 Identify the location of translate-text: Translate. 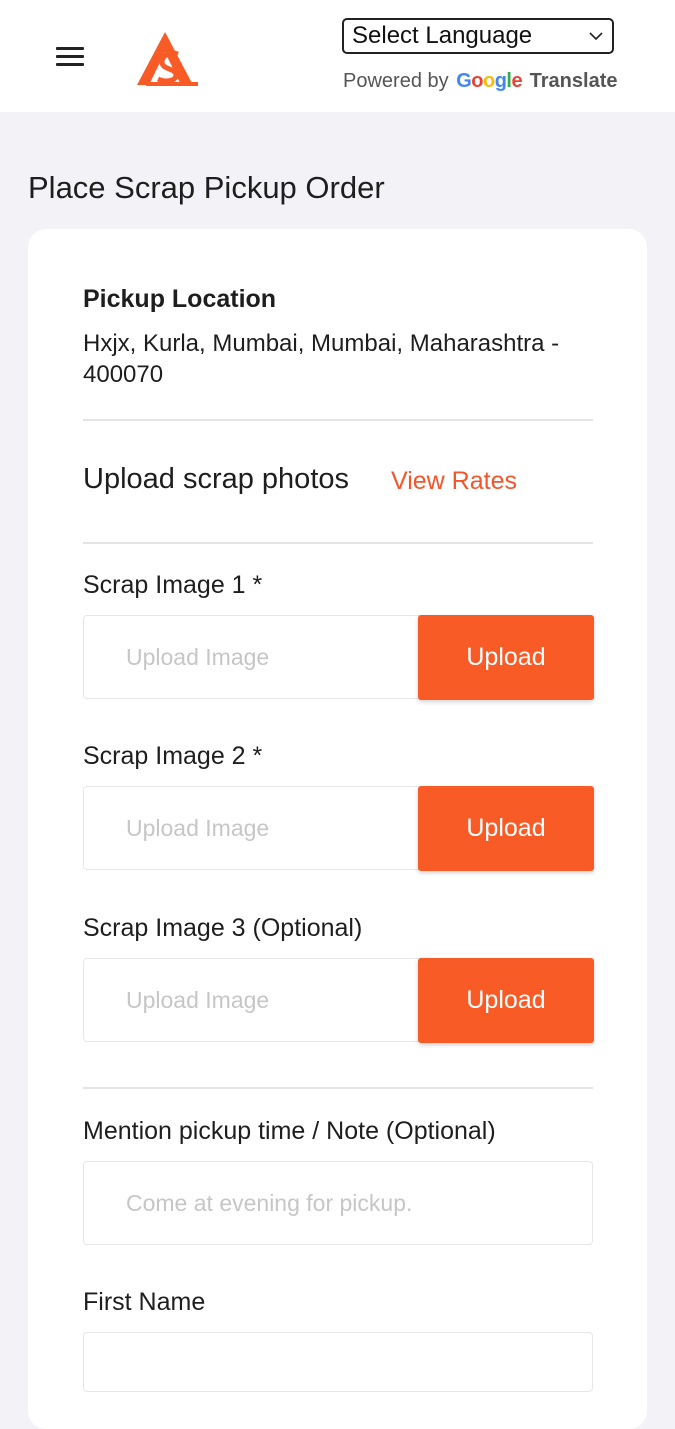
(573, 81).